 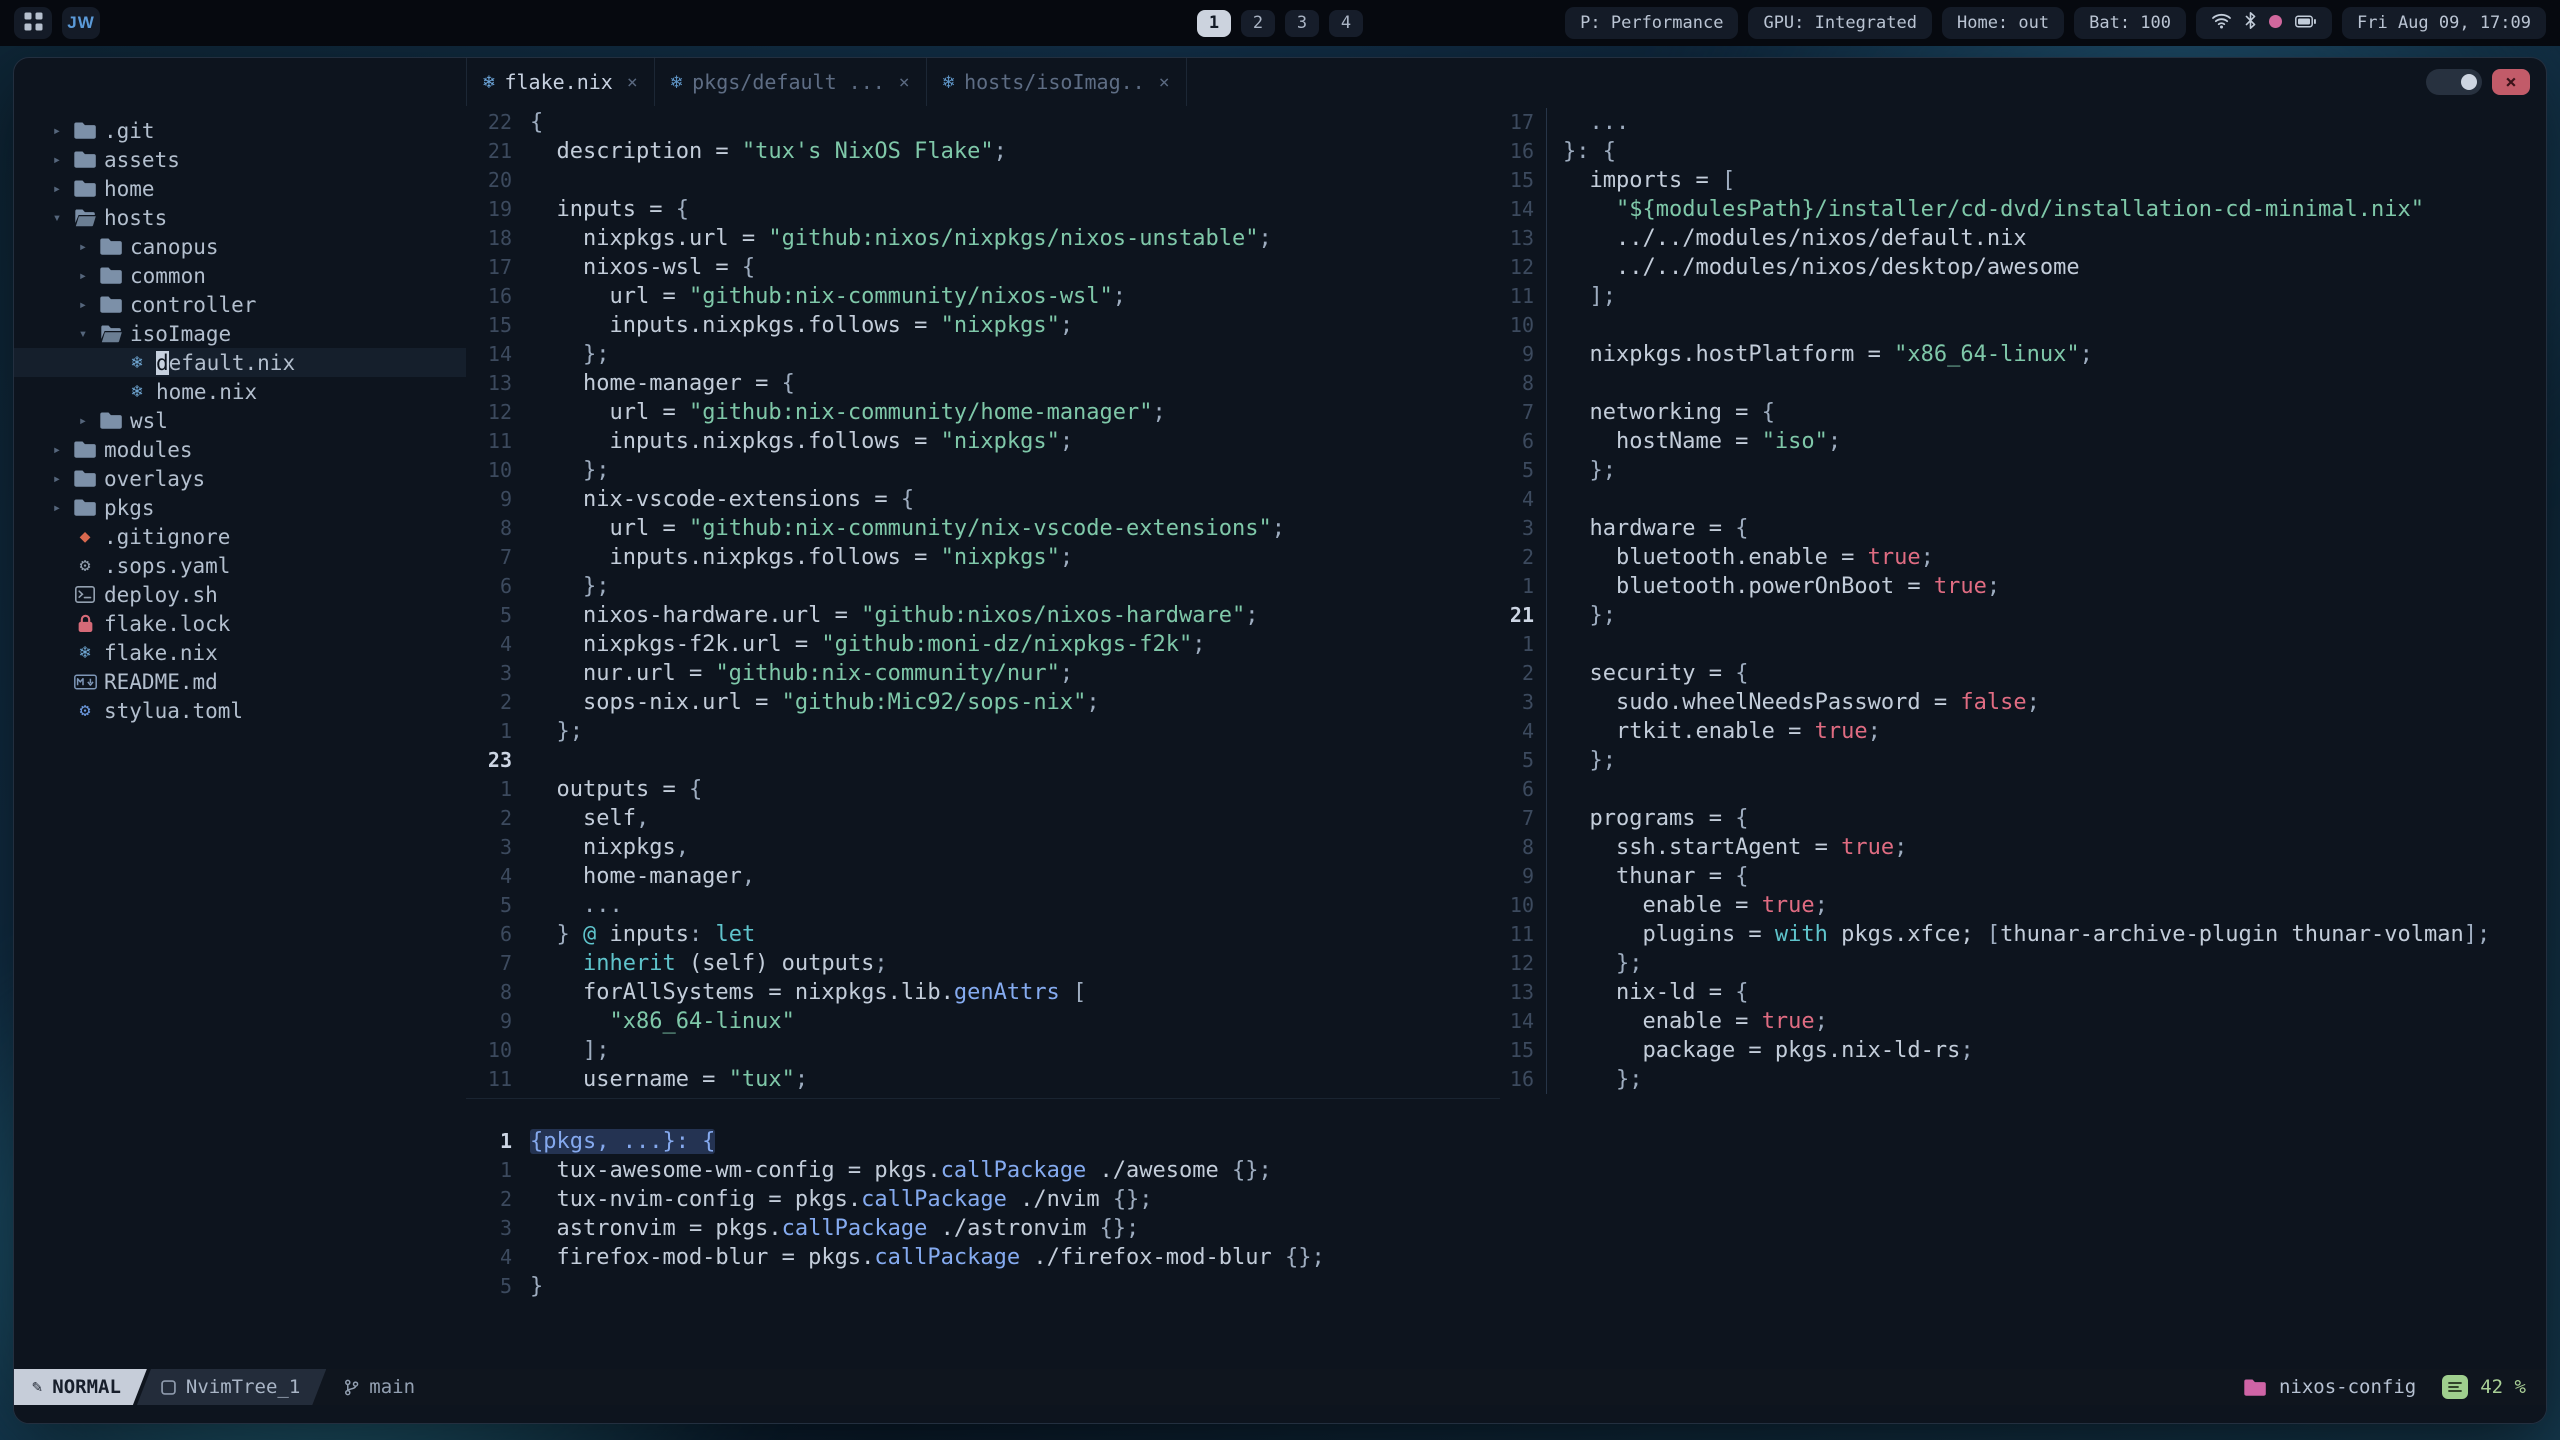 What do you see at coordinates (2046, 992) in the screenshot?
I see `code-text: nix-ld = {` at bounding box center [2046, 992].